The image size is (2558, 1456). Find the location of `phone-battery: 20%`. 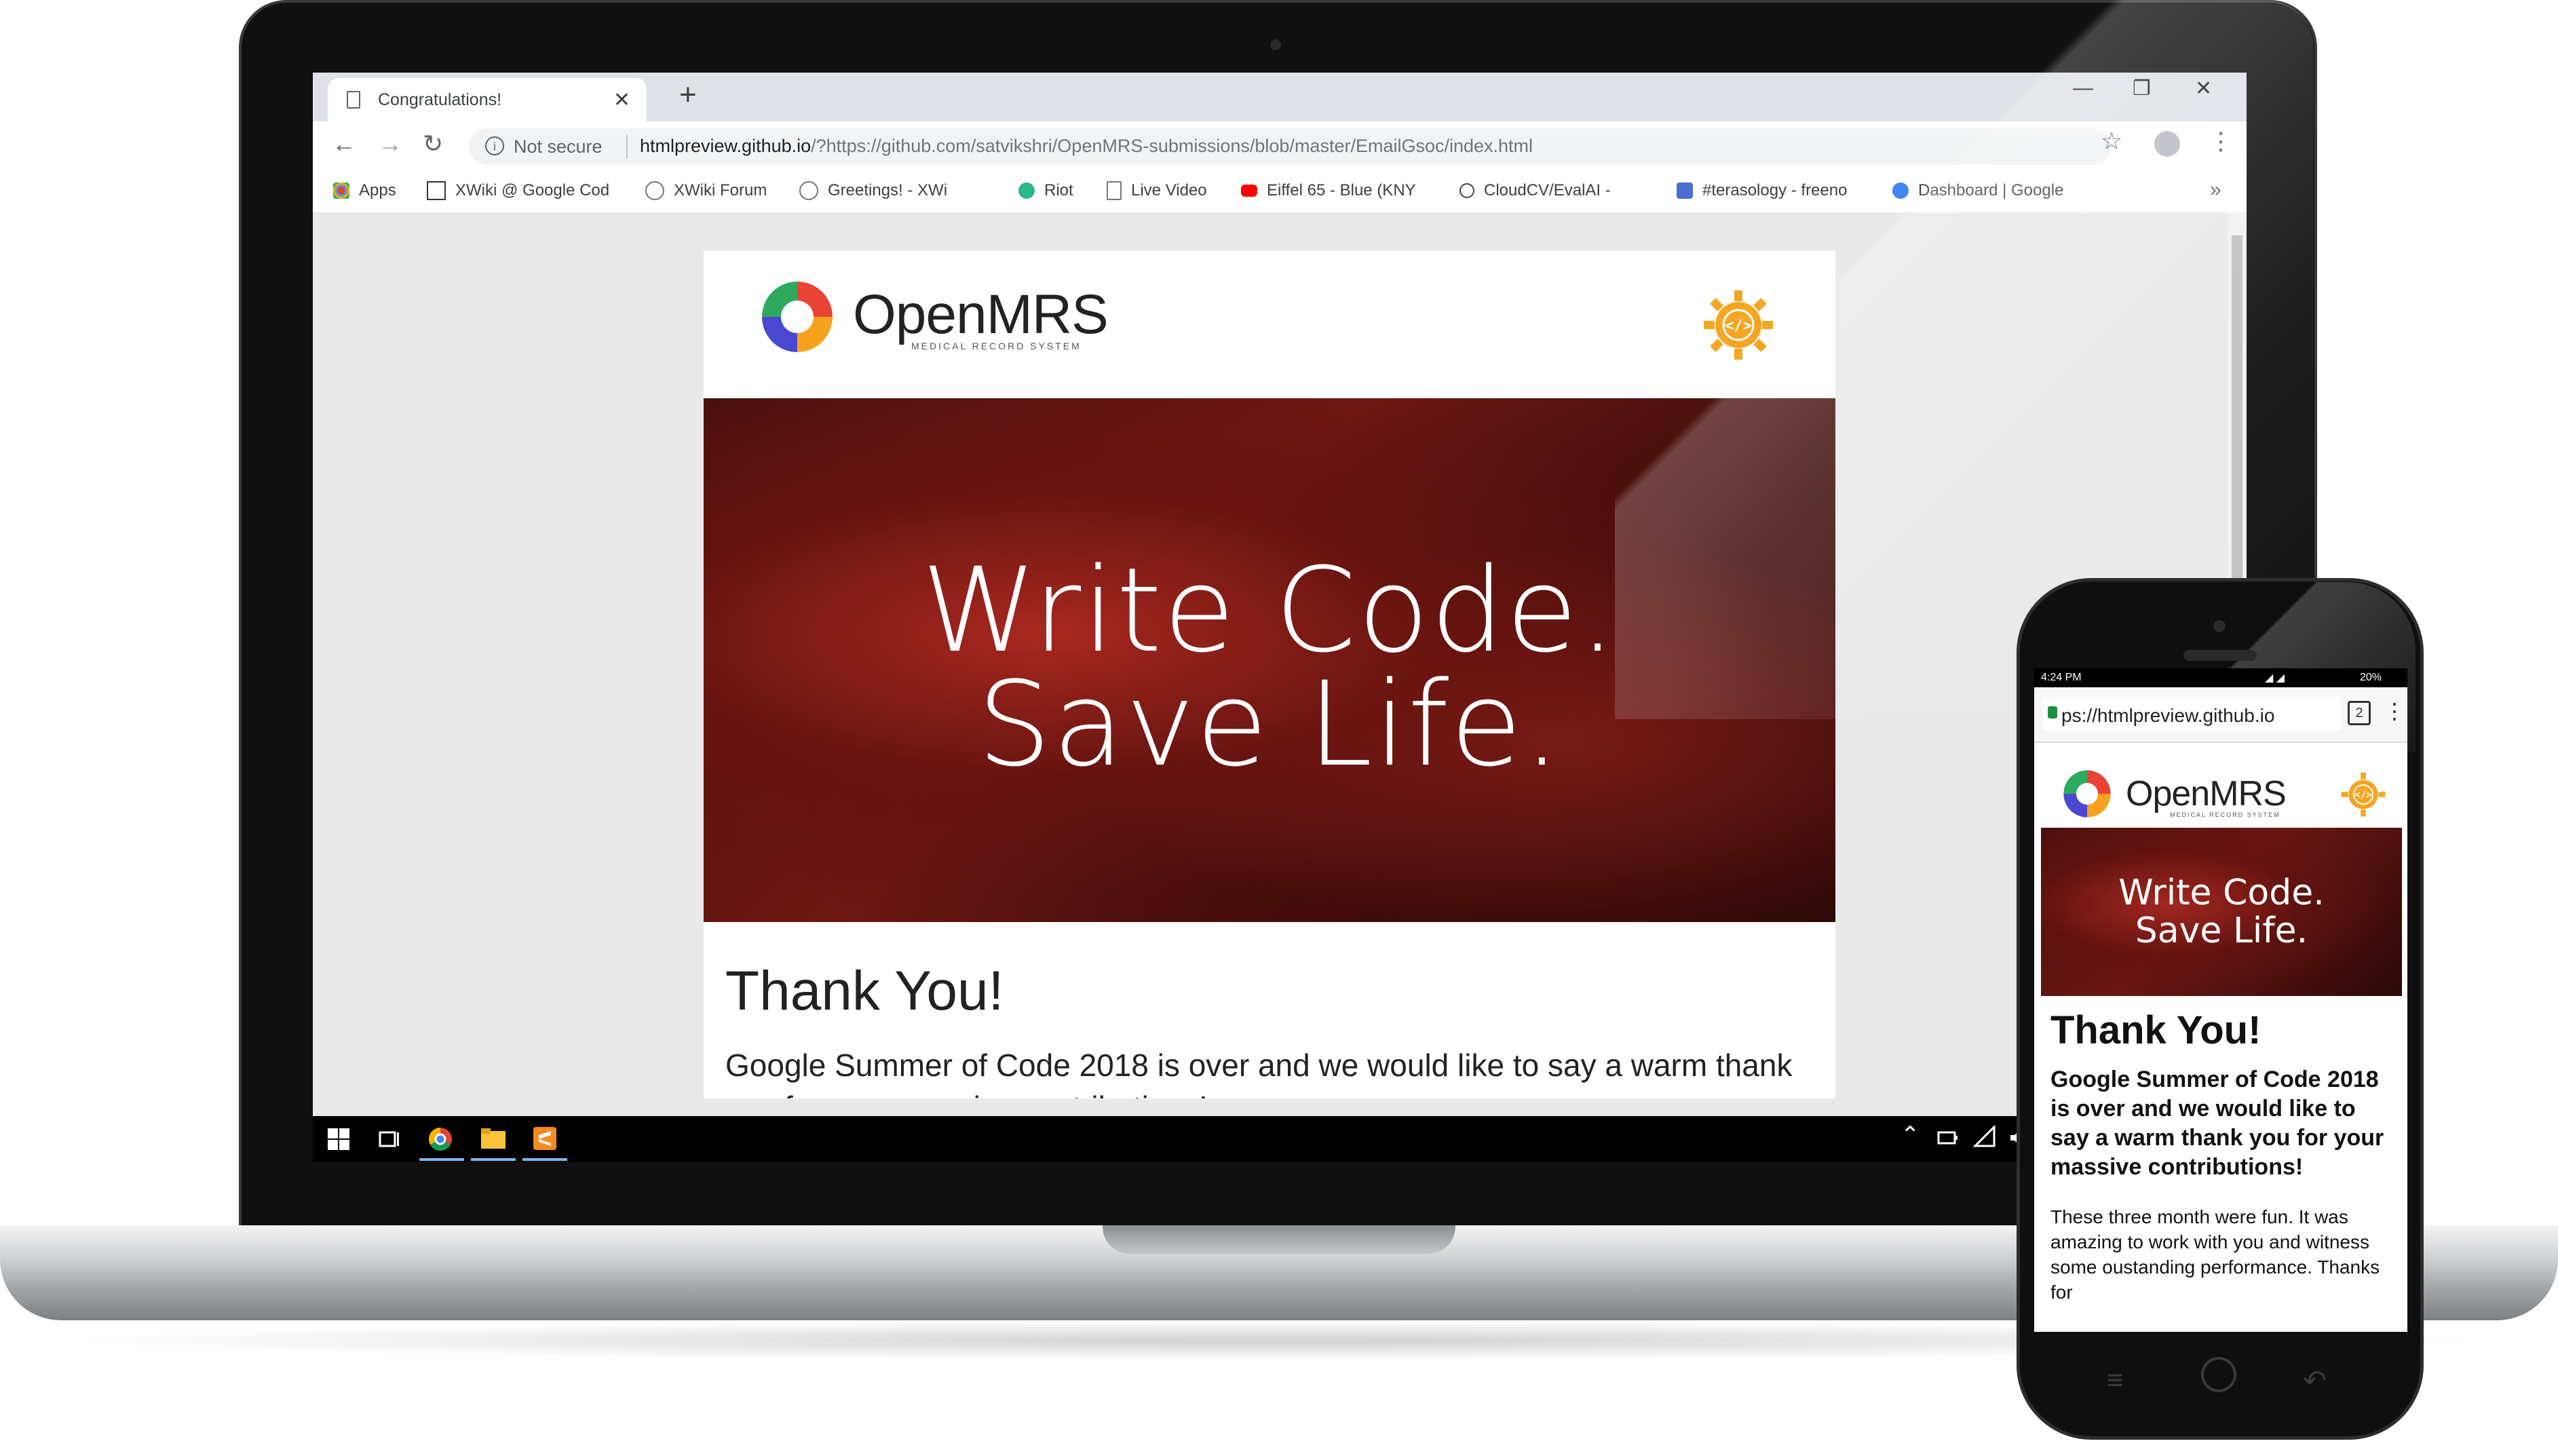

phone-battery: 20% is located at coordinates (2371, 677).